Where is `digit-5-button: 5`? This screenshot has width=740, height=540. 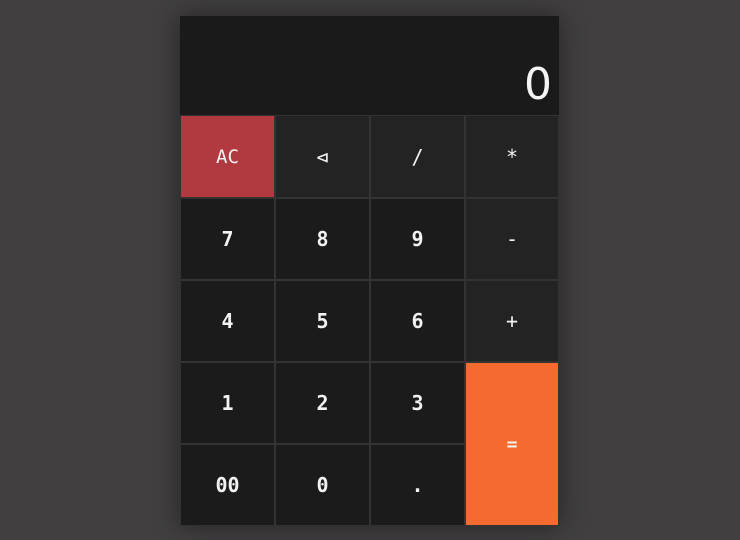
digit-5-button: 5 is located at coordinates (322, 321).